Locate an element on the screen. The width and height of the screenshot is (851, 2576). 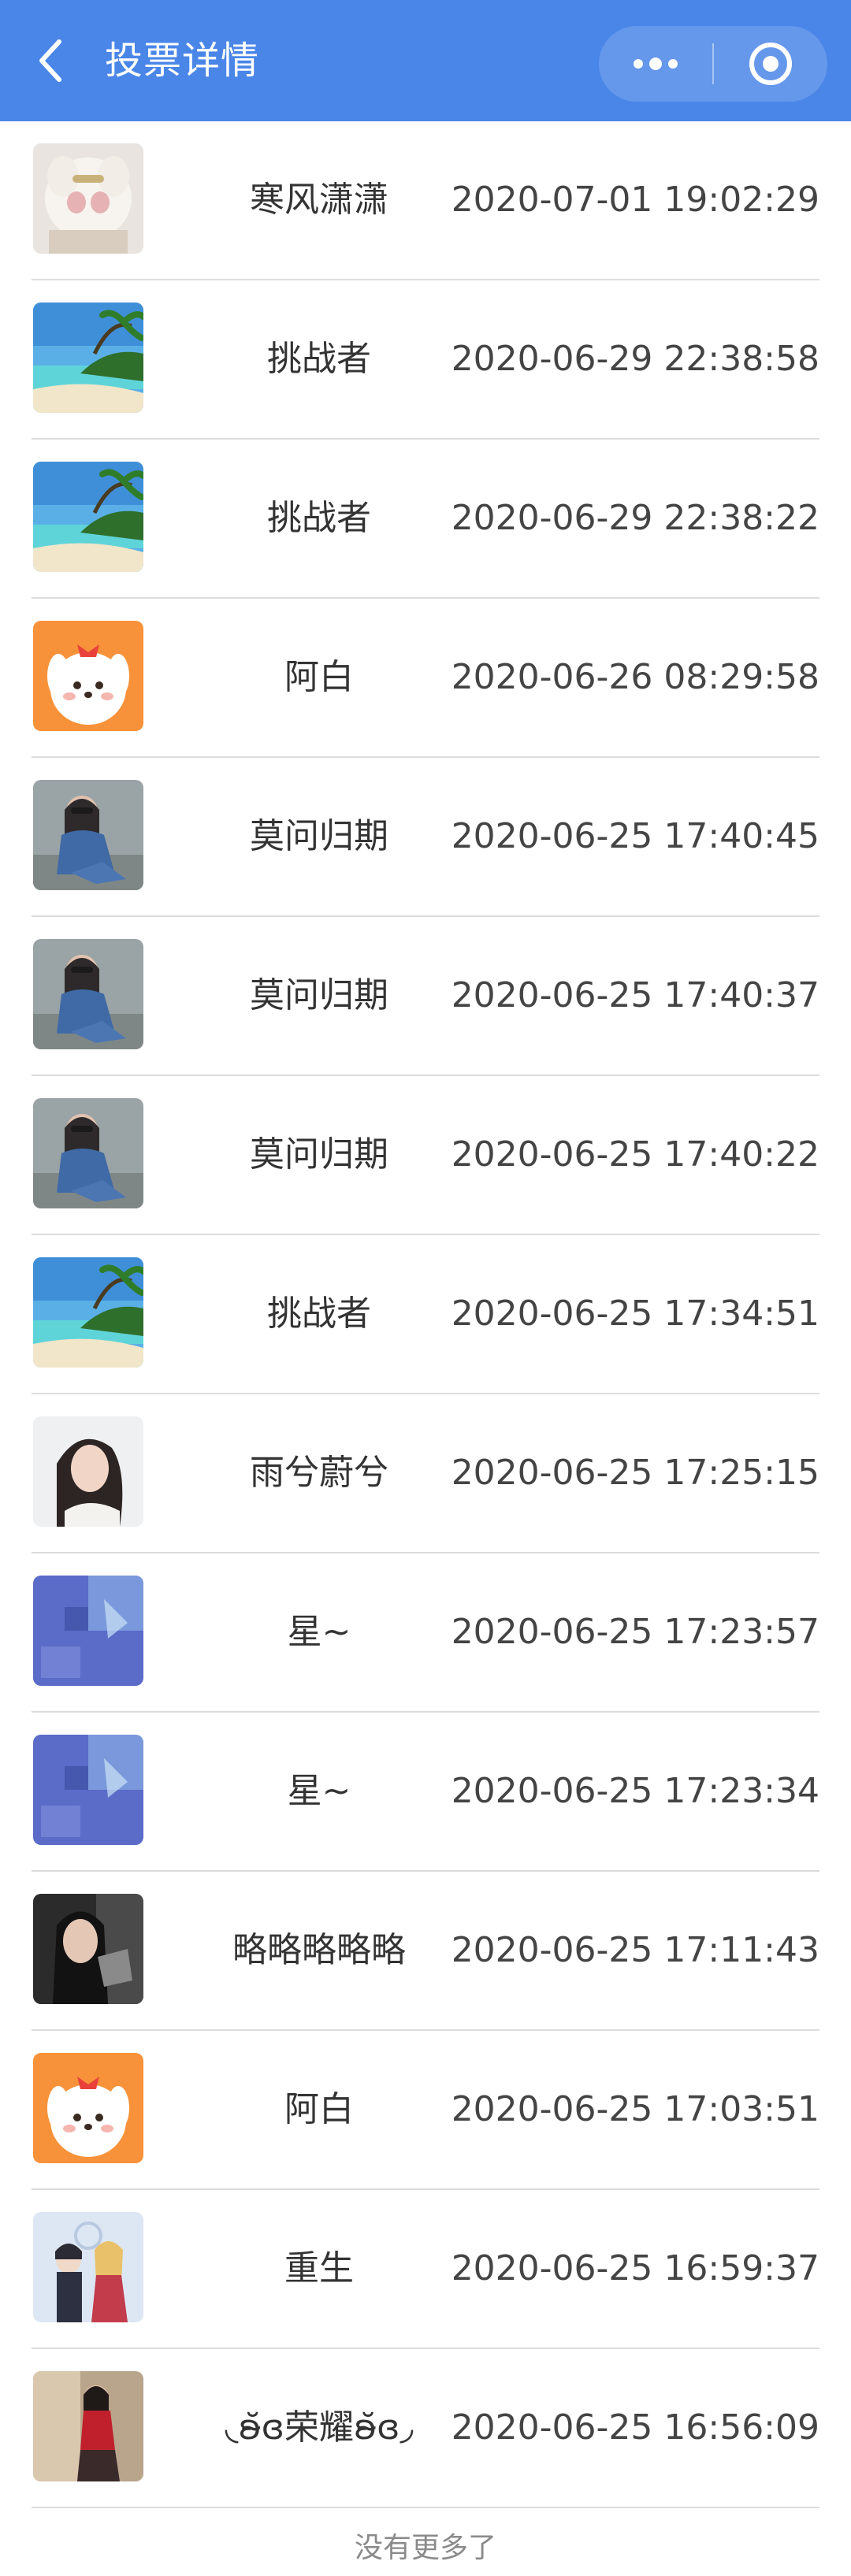
vote-time: 2020-06-25 16:56:09 is located at coordinates (635, 2427).